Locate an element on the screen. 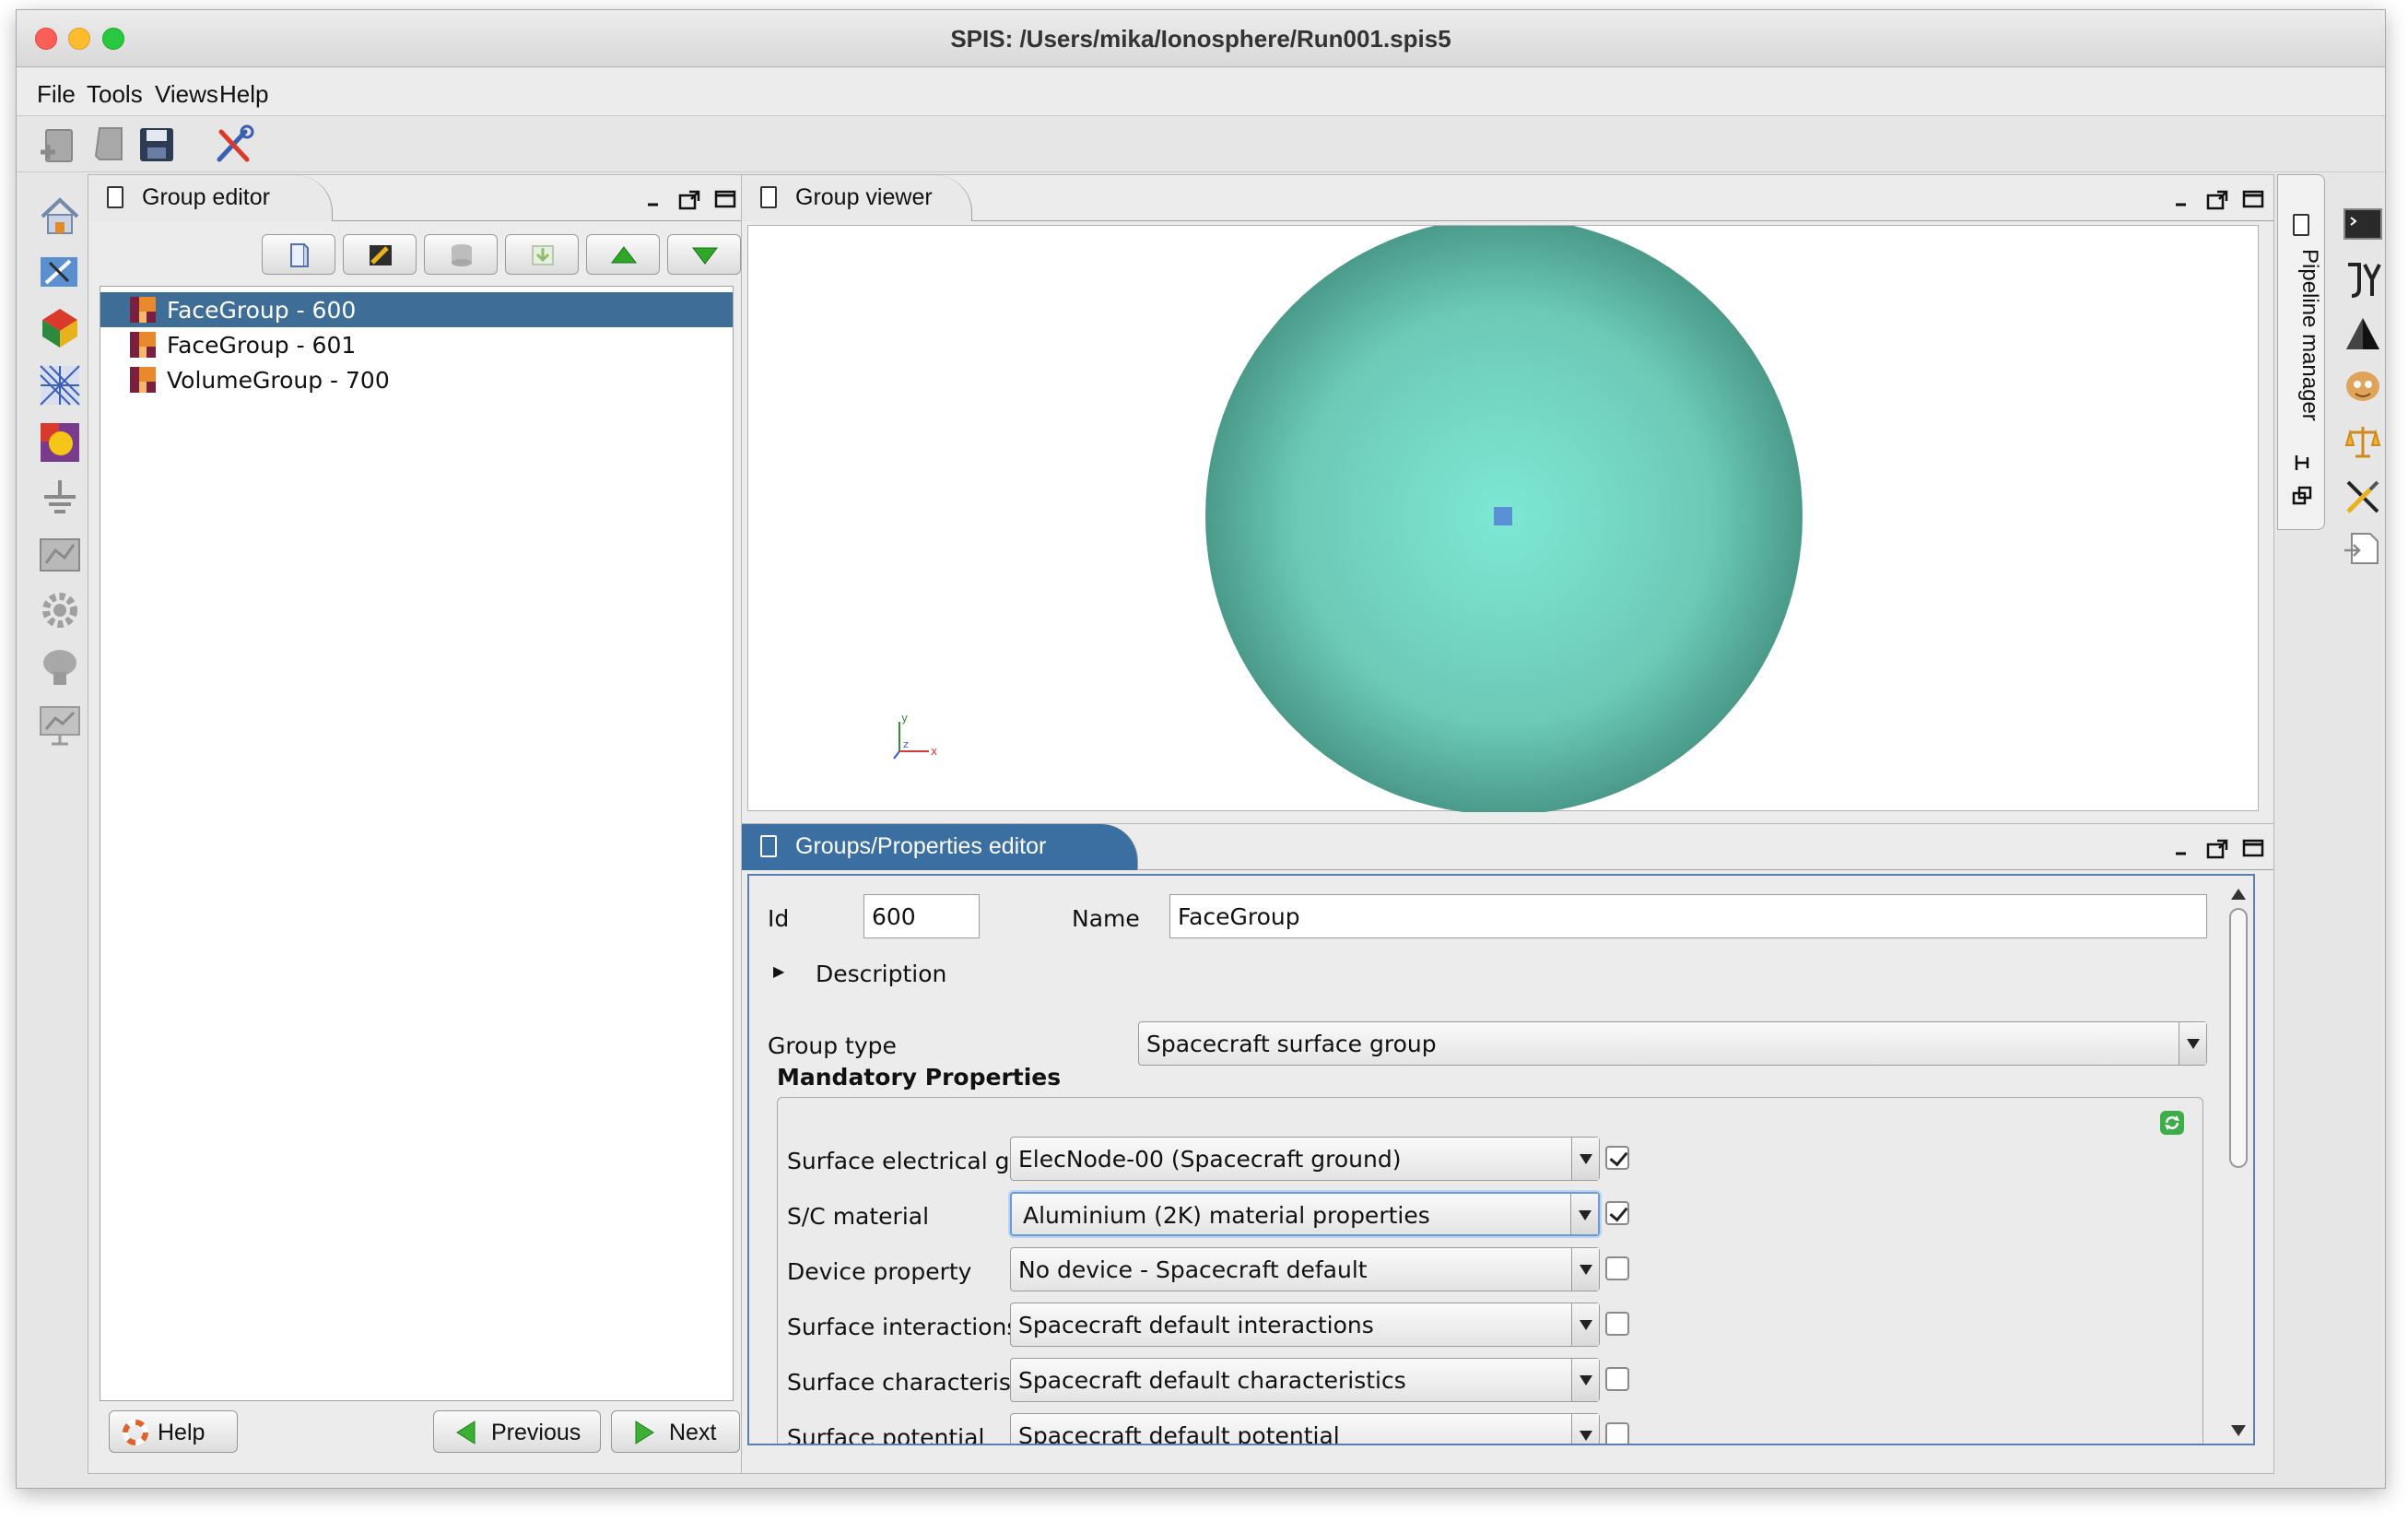 The width and height of the screenshot is (2408, 1521). tab-group-editor: Group editor is located at coordinates (210, 198).